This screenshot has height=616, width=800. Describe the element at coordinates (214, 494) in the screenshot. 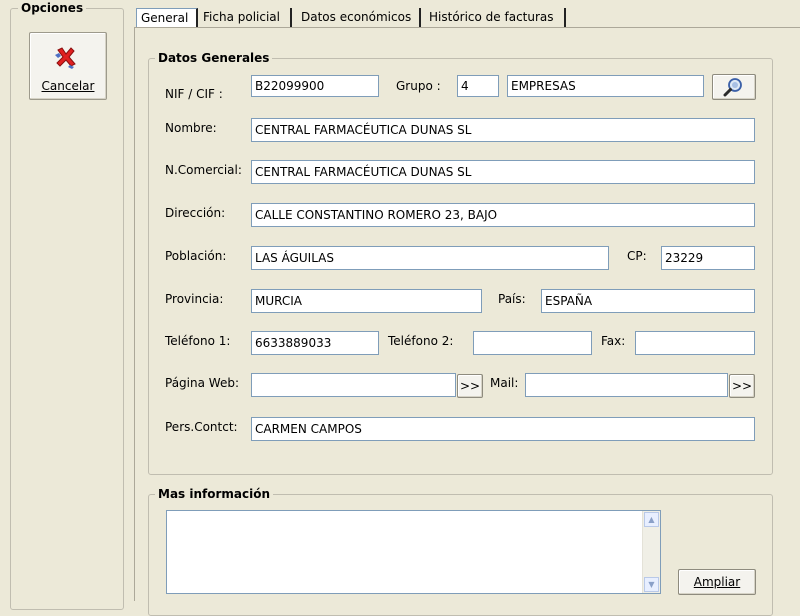

I see `mas-informacion-title: Mas información` at that location.